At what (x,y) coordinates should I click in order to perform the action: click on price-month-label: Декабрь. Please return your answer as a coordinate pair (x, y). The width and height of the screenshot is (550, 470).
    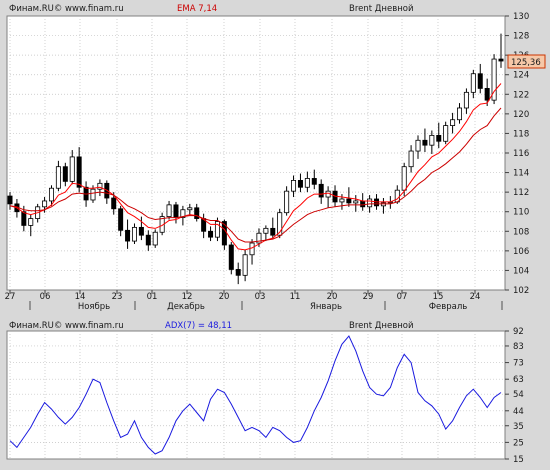
    Looking at the image, I should click on (186, 307).